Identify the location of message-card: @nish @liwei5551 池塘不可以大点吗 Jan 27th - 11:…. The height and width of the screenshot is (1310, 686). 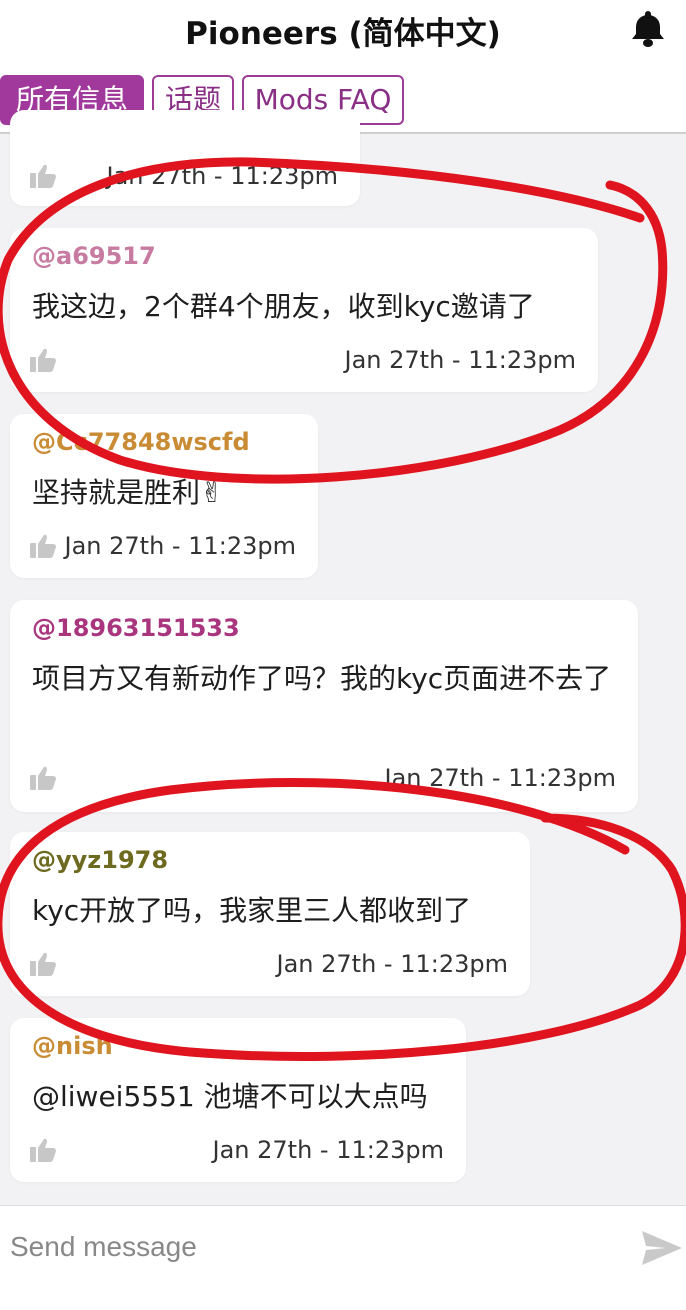
(238, 1100).